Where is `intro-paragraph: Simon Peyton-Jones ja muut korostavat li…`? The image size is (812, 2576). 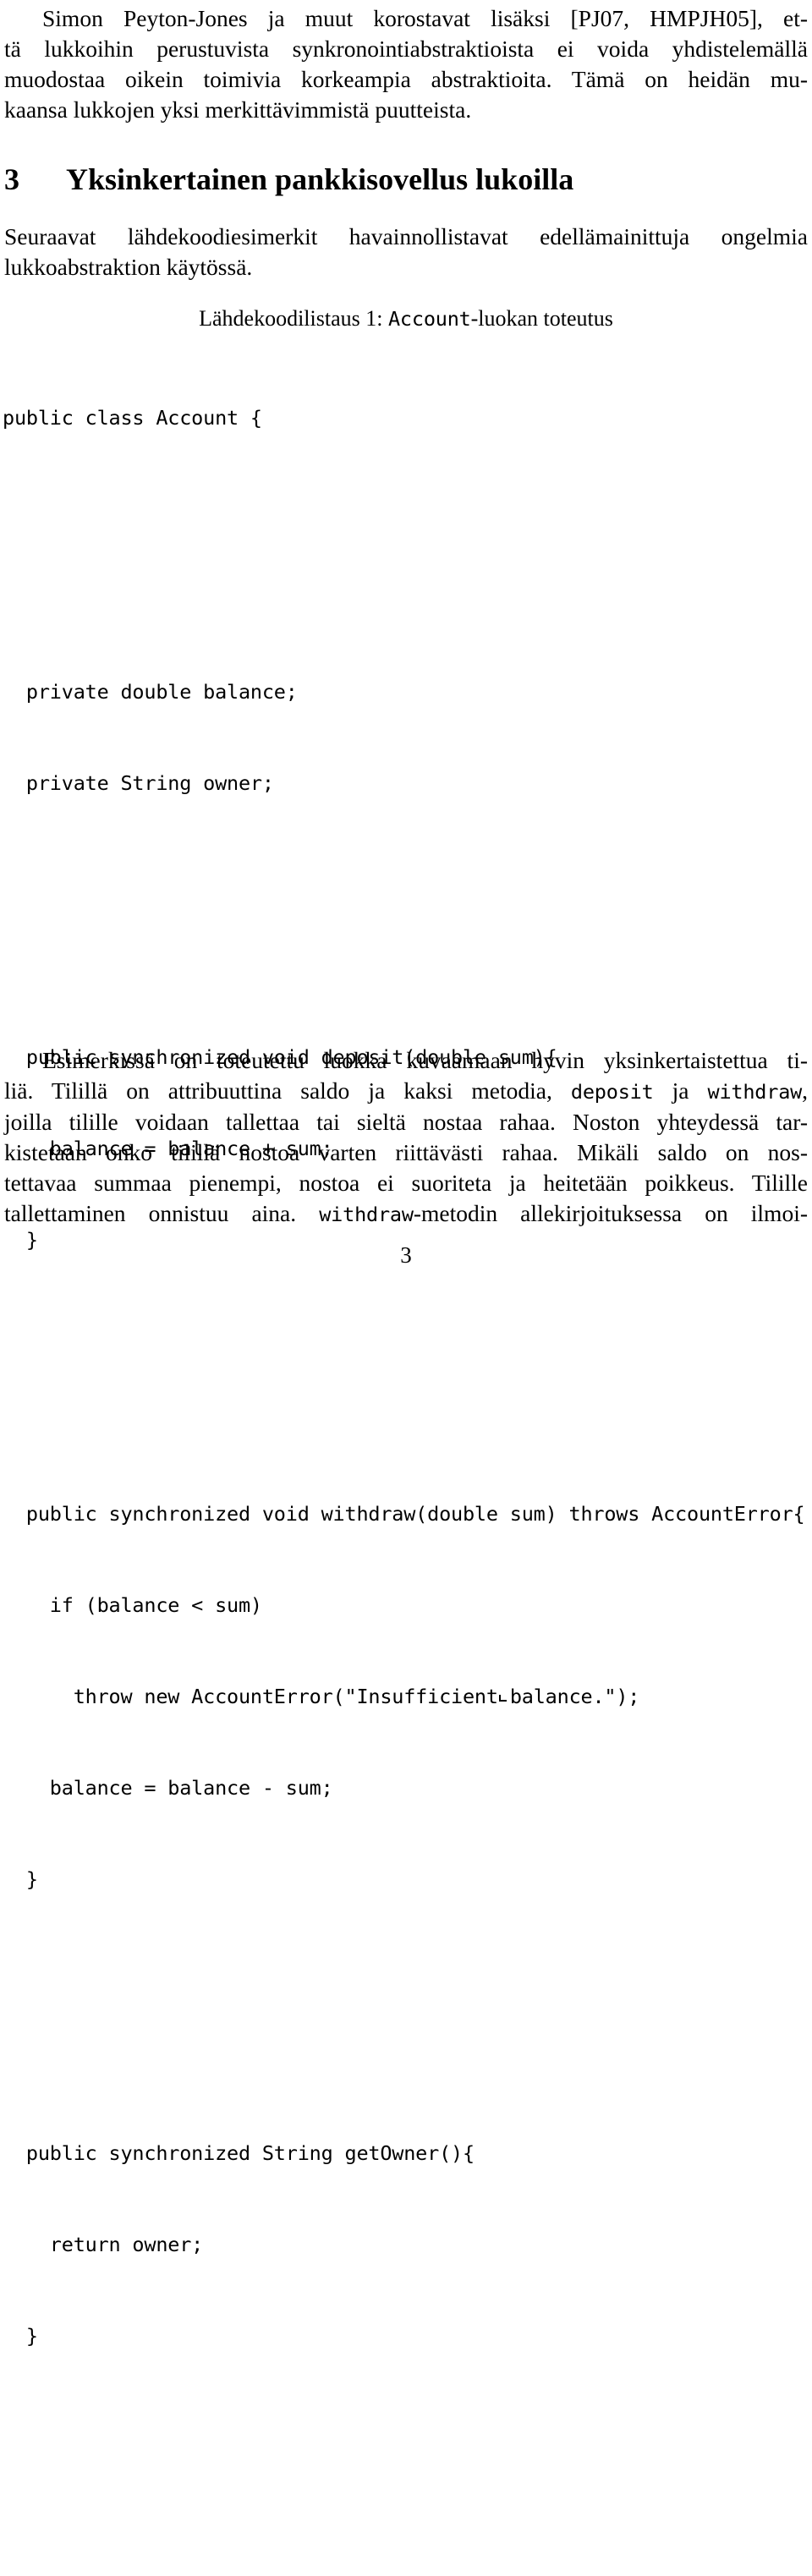 intro-paragraph: Simon Peyton-Jones ja muut korostavat li… is located at coordinates (406, 64).